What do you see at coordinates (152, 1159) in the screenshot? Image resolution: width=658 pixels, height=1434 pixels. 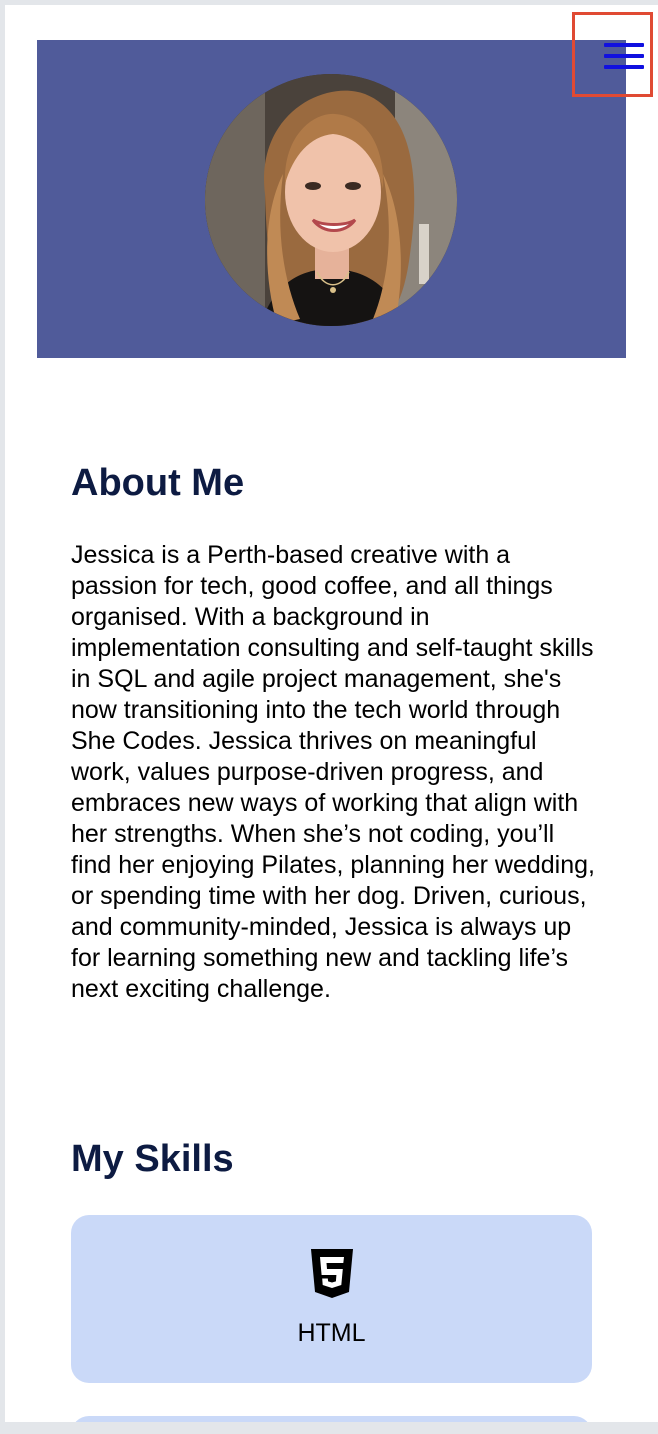 I see `skills-heading: My Skills` at bounding box center [152, 1159].